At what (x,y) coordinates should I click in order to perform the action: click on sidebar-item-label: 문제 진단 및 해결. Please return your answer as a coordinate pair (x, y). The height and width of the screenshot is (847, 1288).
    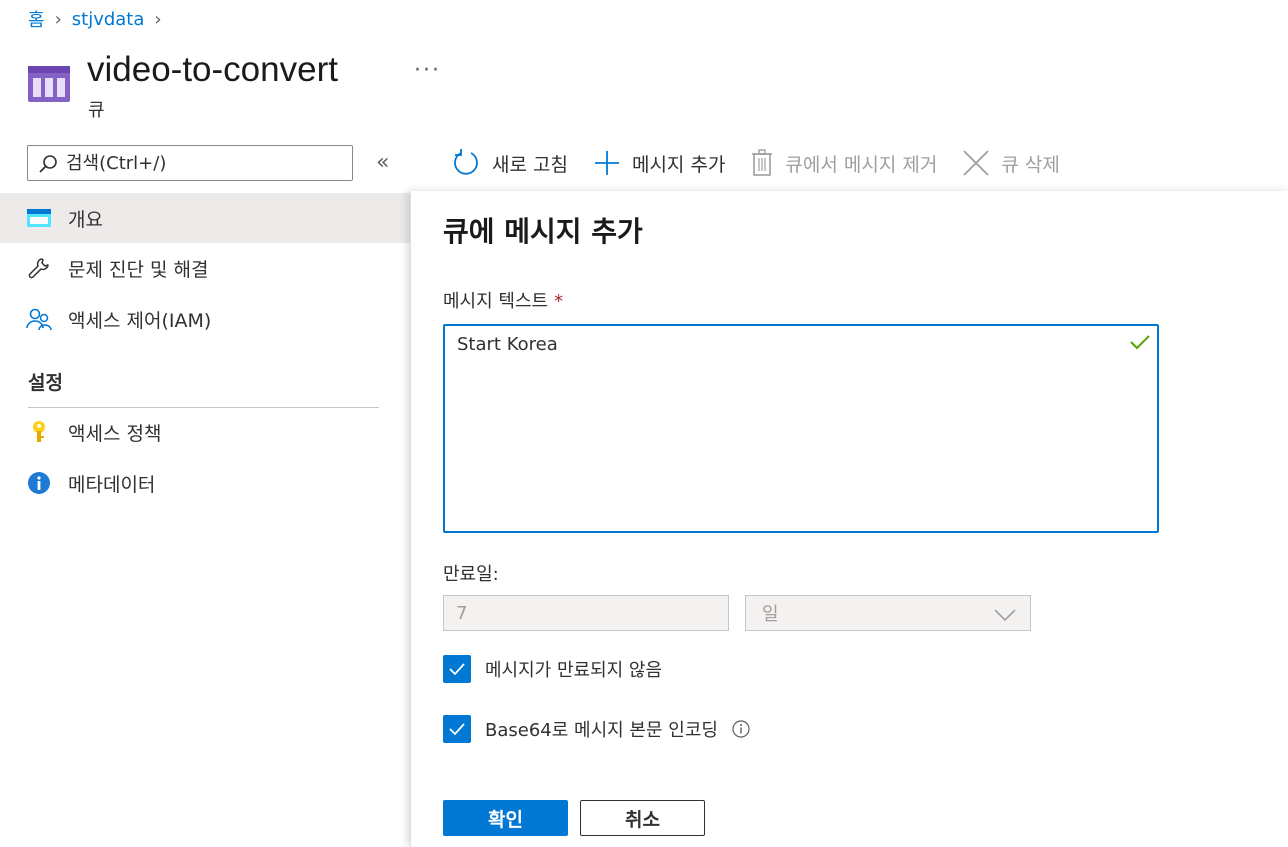
    Looking at the image, I should click on (138, 269).